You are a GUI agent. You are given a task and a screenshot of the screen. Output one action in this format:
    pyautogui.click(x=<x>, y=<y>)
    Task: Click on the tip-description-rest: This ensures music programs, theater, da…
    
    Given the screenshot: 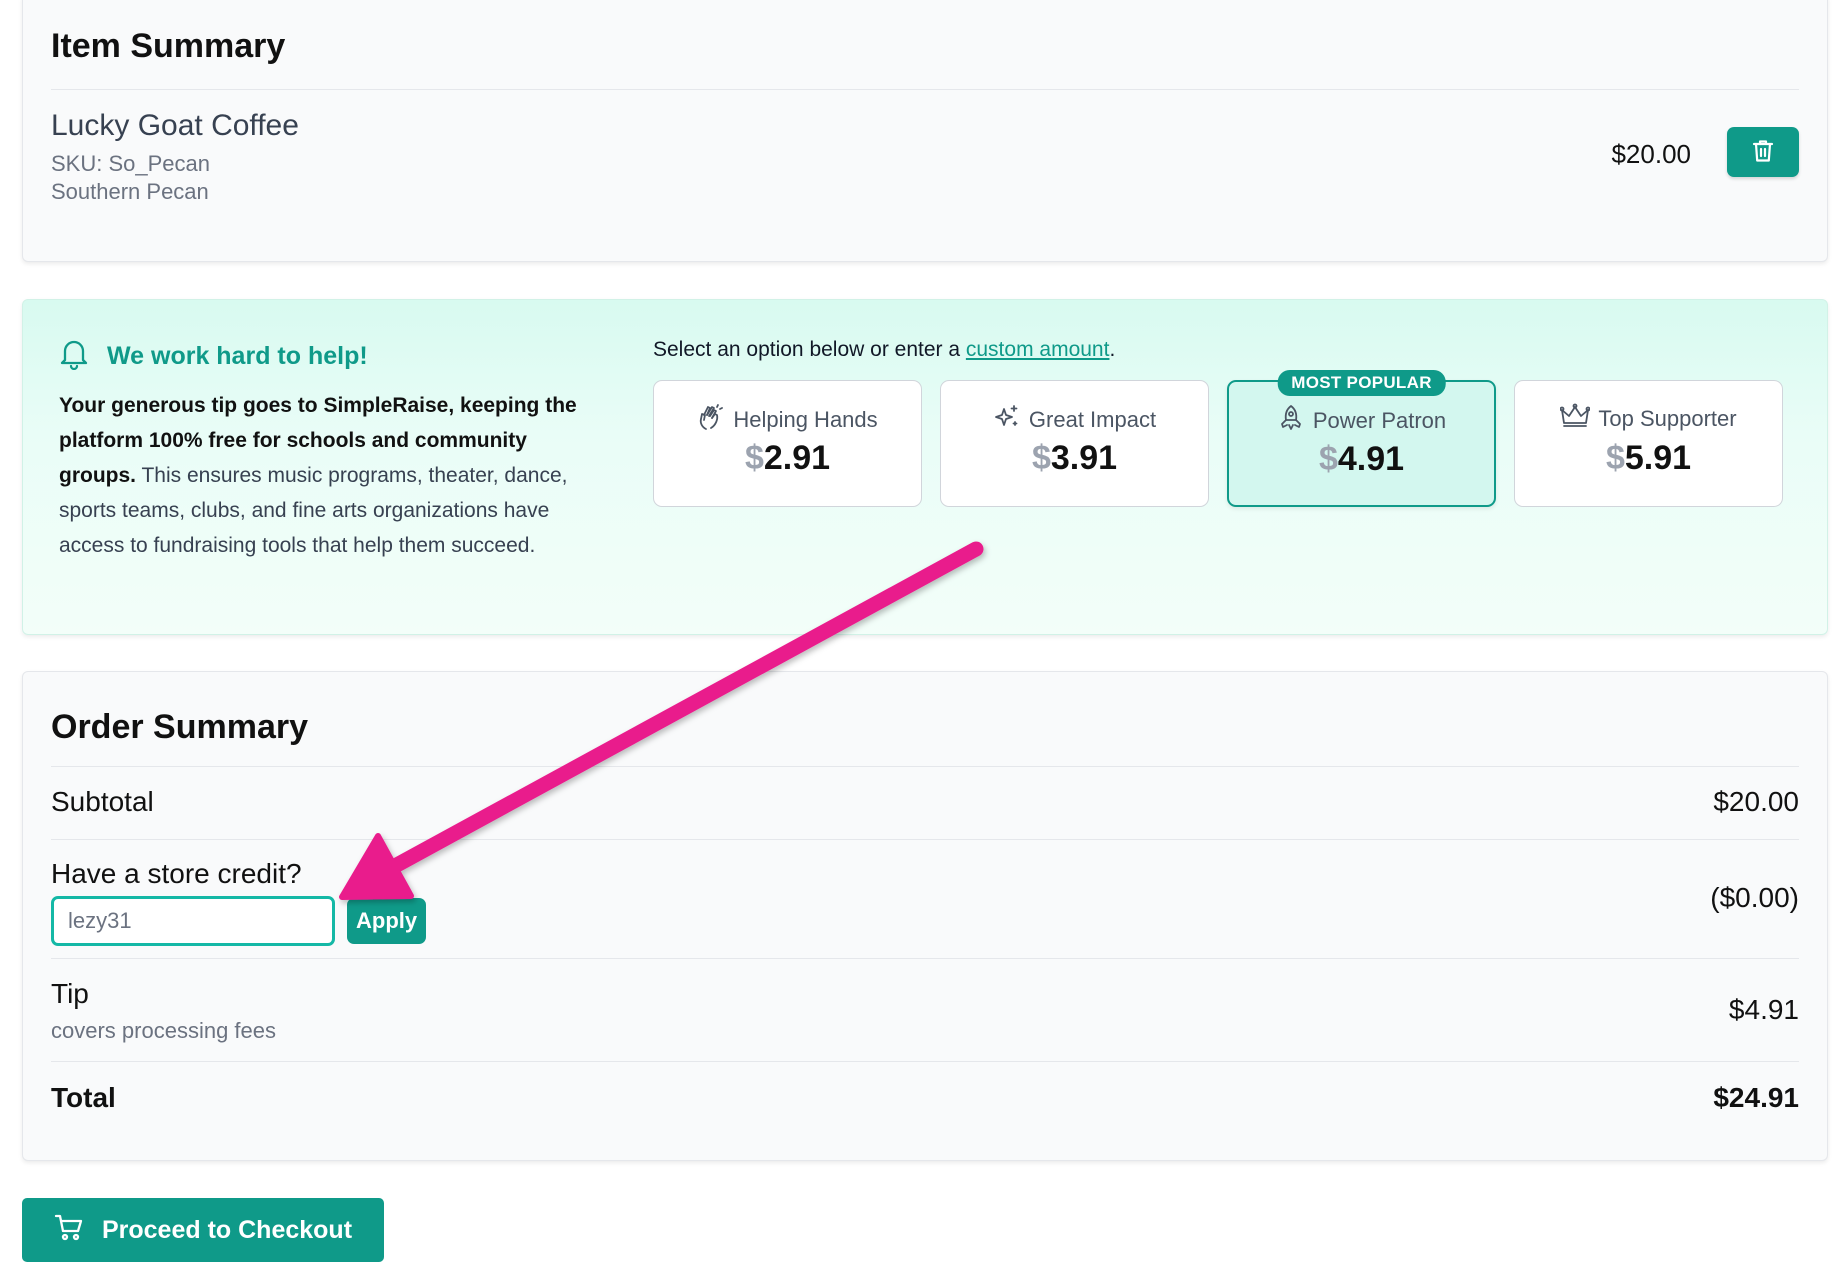 What is the action you would take?
    pyautogui.click(x=313, y=510)
    